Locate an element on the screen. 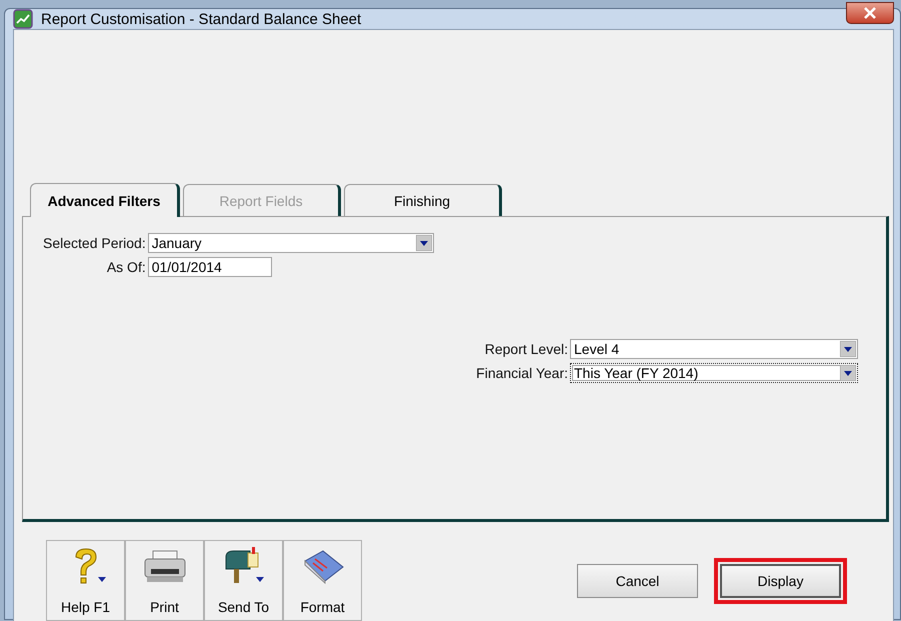 The width and height of the screenshot is (901, 621). field-label: As Of: is located at coordinates (126, 267).